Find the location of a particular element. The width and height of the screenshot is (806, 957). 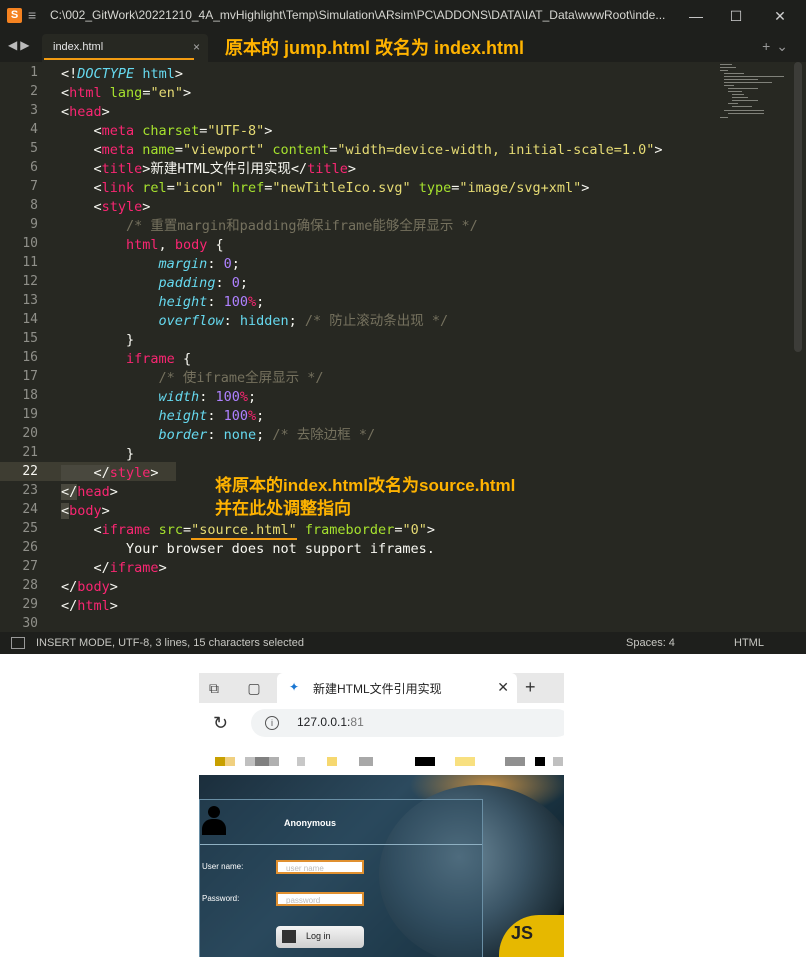

new-tab-dropdown-icon: +⌄ is located at coordinates (778, 46).